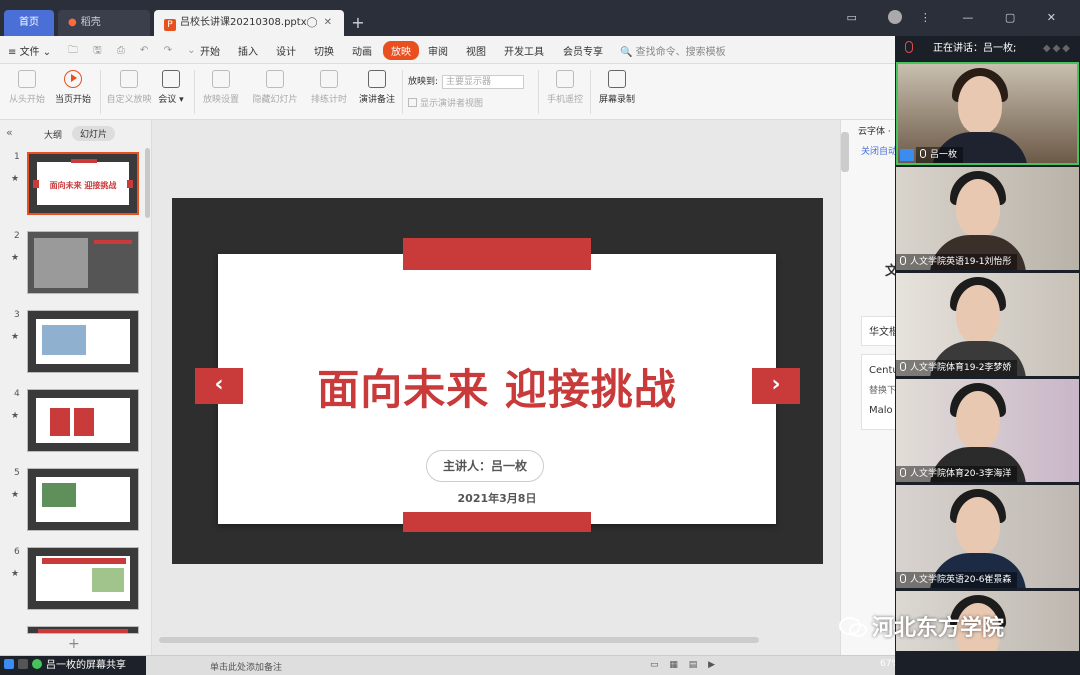 The image size is (1080, 675). I want to click on star-icon: ★, so click(15, 337).